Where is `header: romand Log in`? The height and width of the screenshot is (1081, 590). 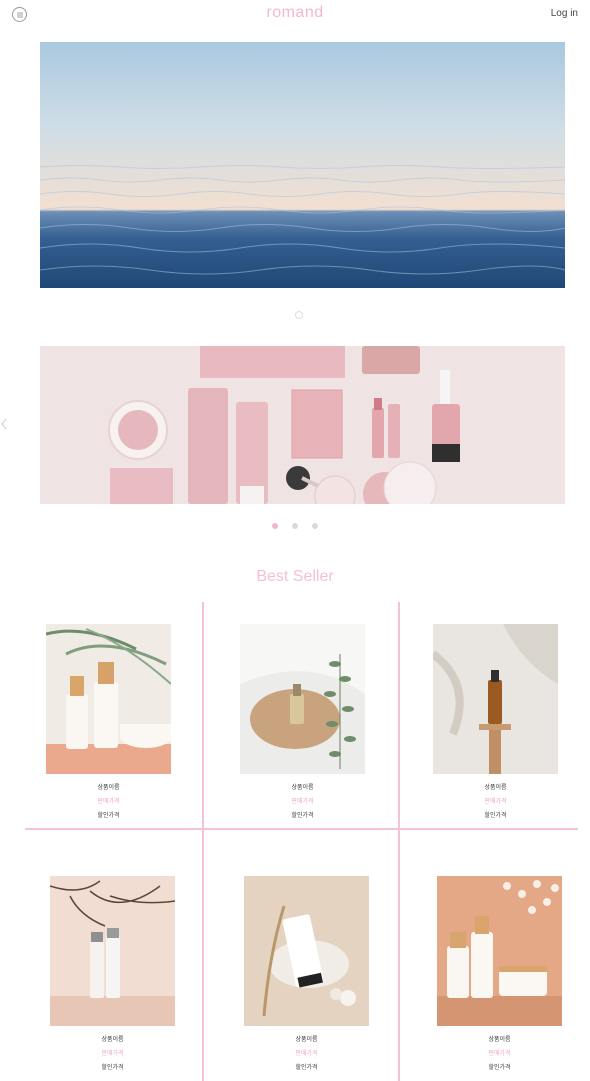
header: romand Log in is located at coordinates (295, 15).